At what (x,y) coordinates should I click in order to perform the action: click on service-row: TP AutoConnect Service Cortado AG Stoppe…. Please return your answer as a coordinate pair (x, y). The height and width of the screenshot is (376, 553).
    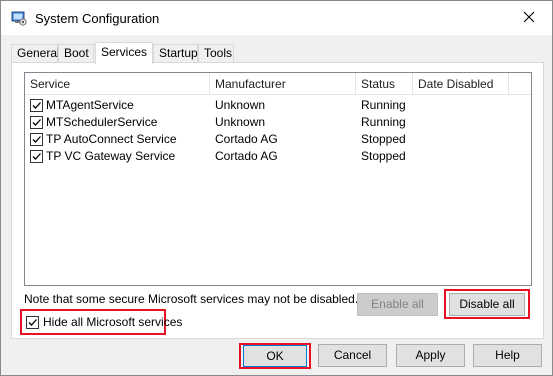
    Looking at the image, I should click on (278, 139).